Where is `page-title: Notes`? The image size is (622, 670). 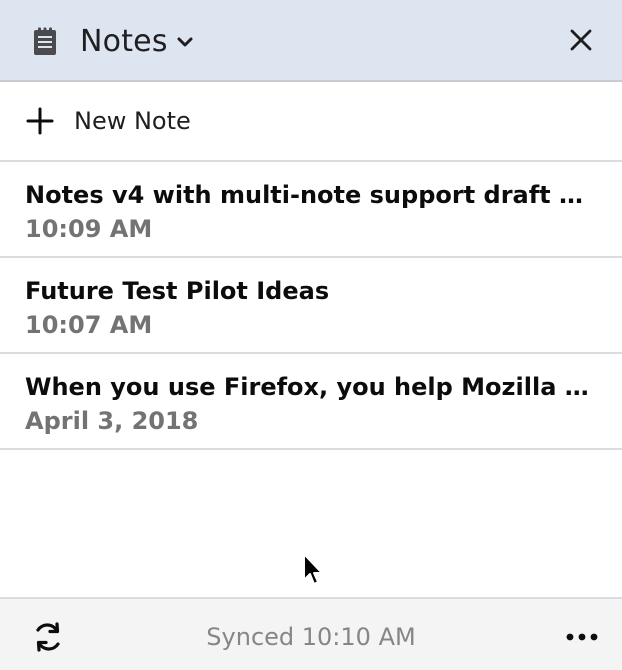
page-title: Notes is located at coordinates (124, 41).